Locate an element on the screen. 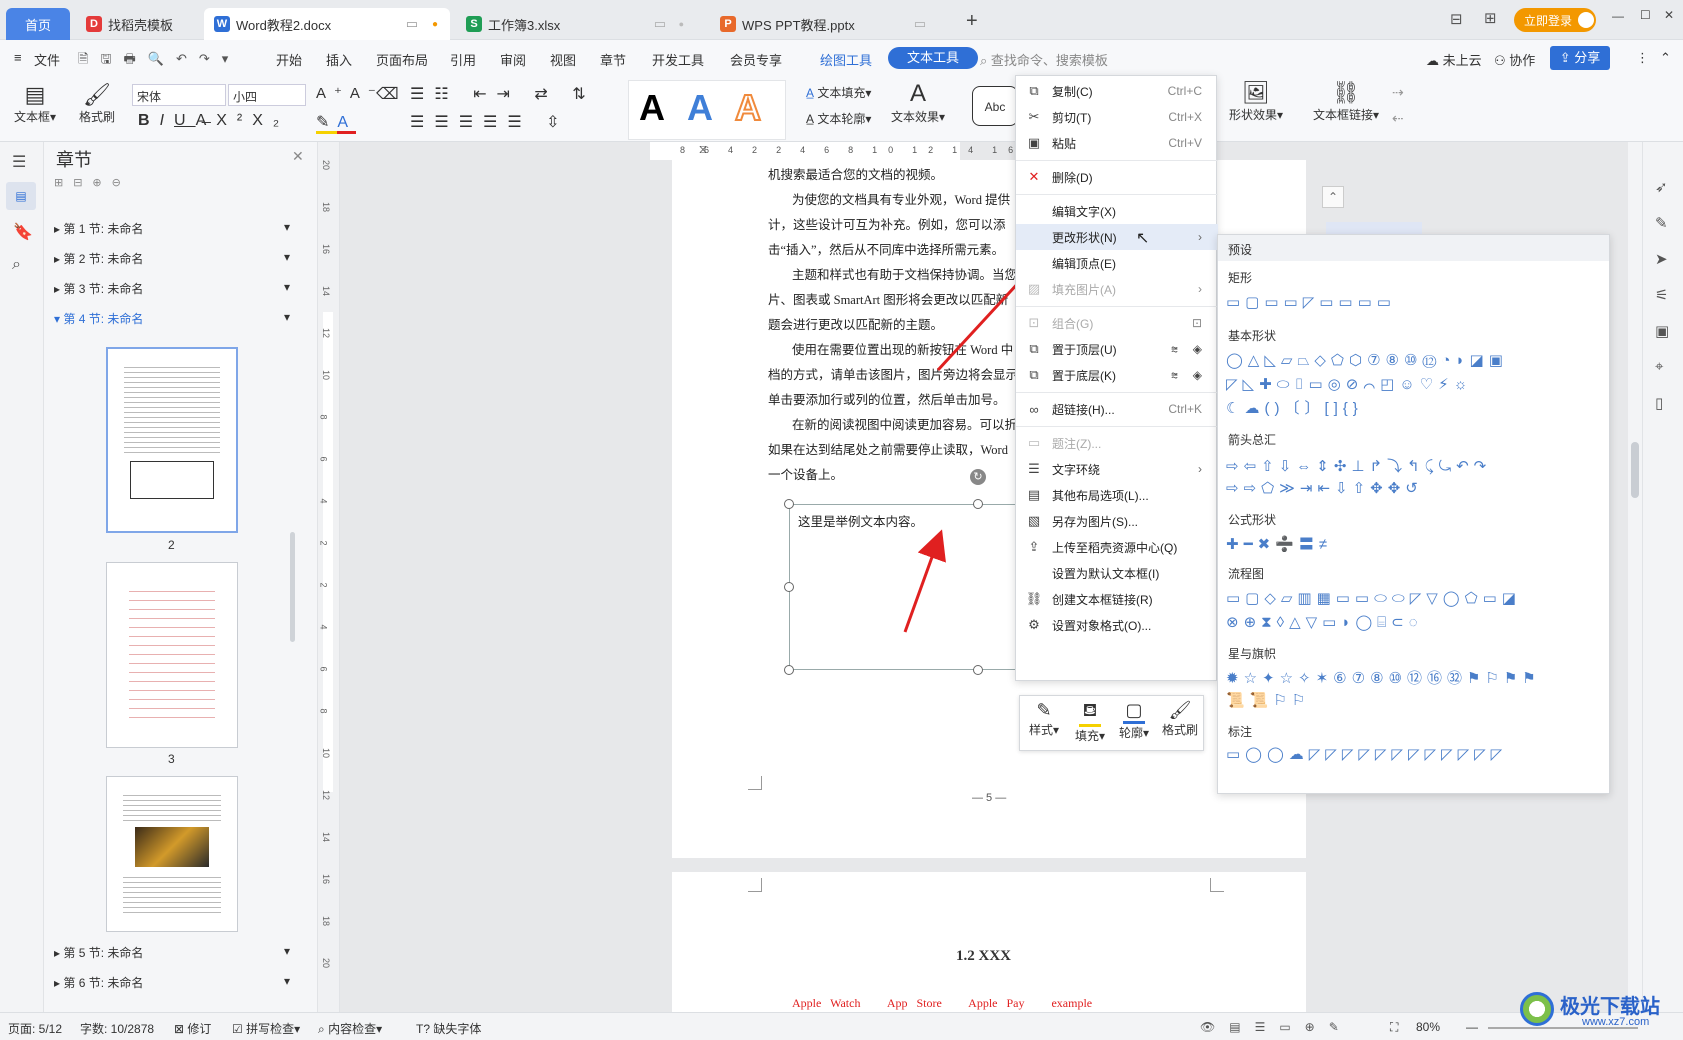 The height and width of the screenshot is (1040, 1683). menu-item-edit-points: 编辑顶点(E) is located at coordinates (1117, 263).